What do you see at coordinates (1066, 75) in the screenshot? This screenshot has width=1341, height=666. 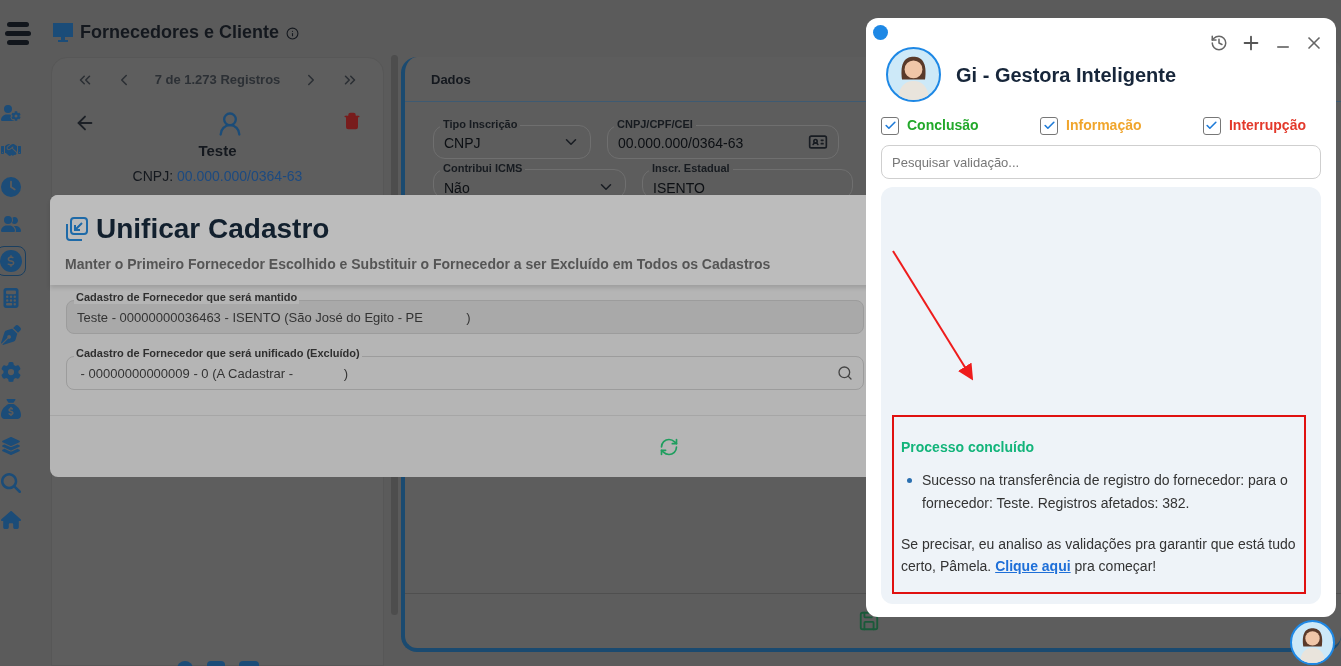 I see `assistant-title: Gi - Gestora Inteligente` at bounding box center [1066, 75].